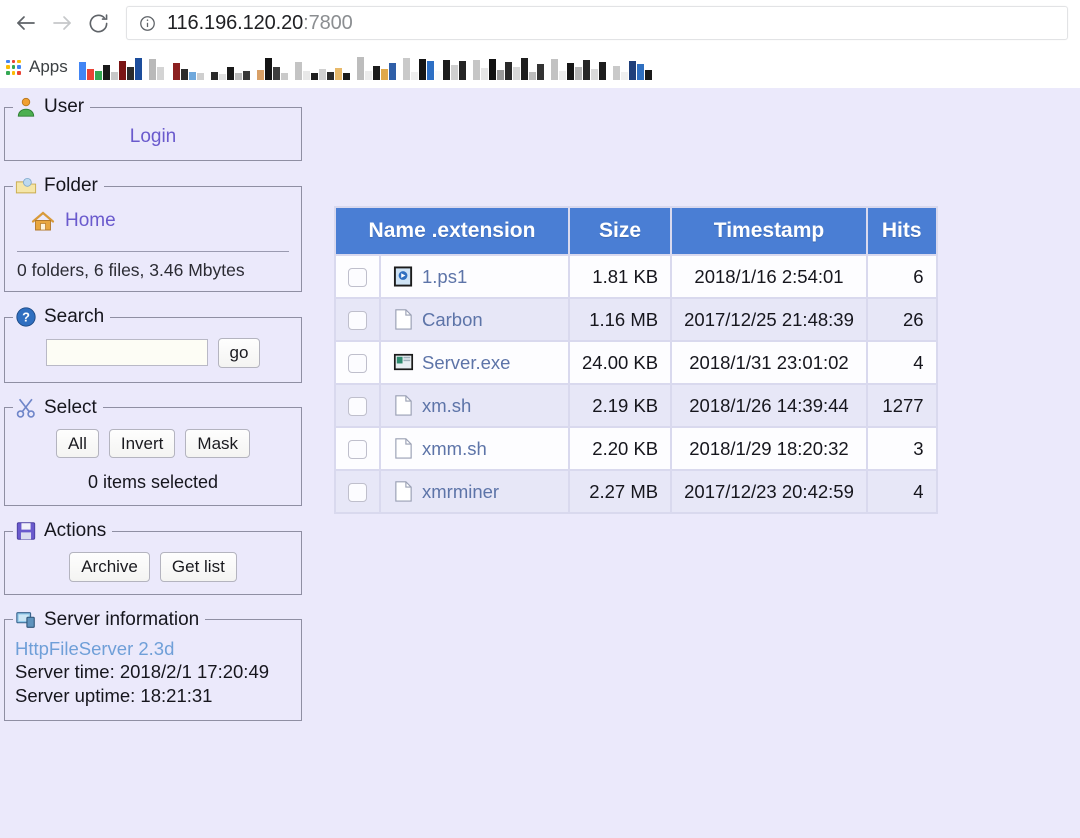 This screenshot has width=1080, height=838. I want to click on user-icon, so click(26, 107).